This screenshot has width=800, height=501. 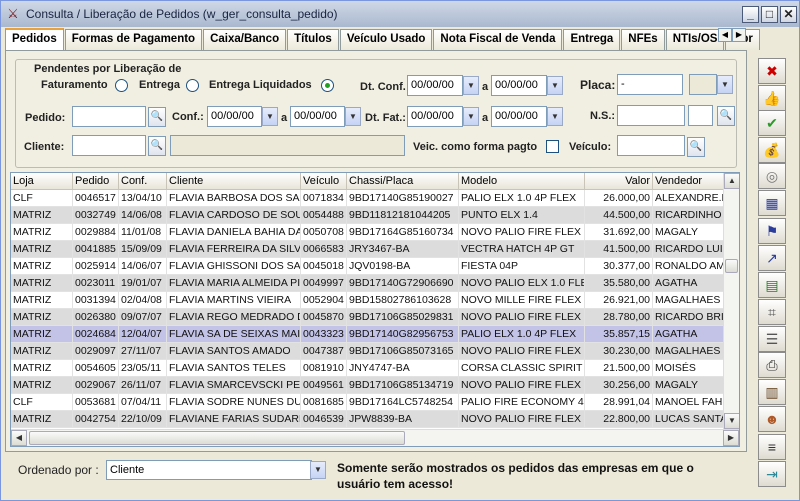 What do you see at coordinates (317, 116) in the screenshot?
I see `conf-to-input: 00/00/00` at bounding box center [317, 116].